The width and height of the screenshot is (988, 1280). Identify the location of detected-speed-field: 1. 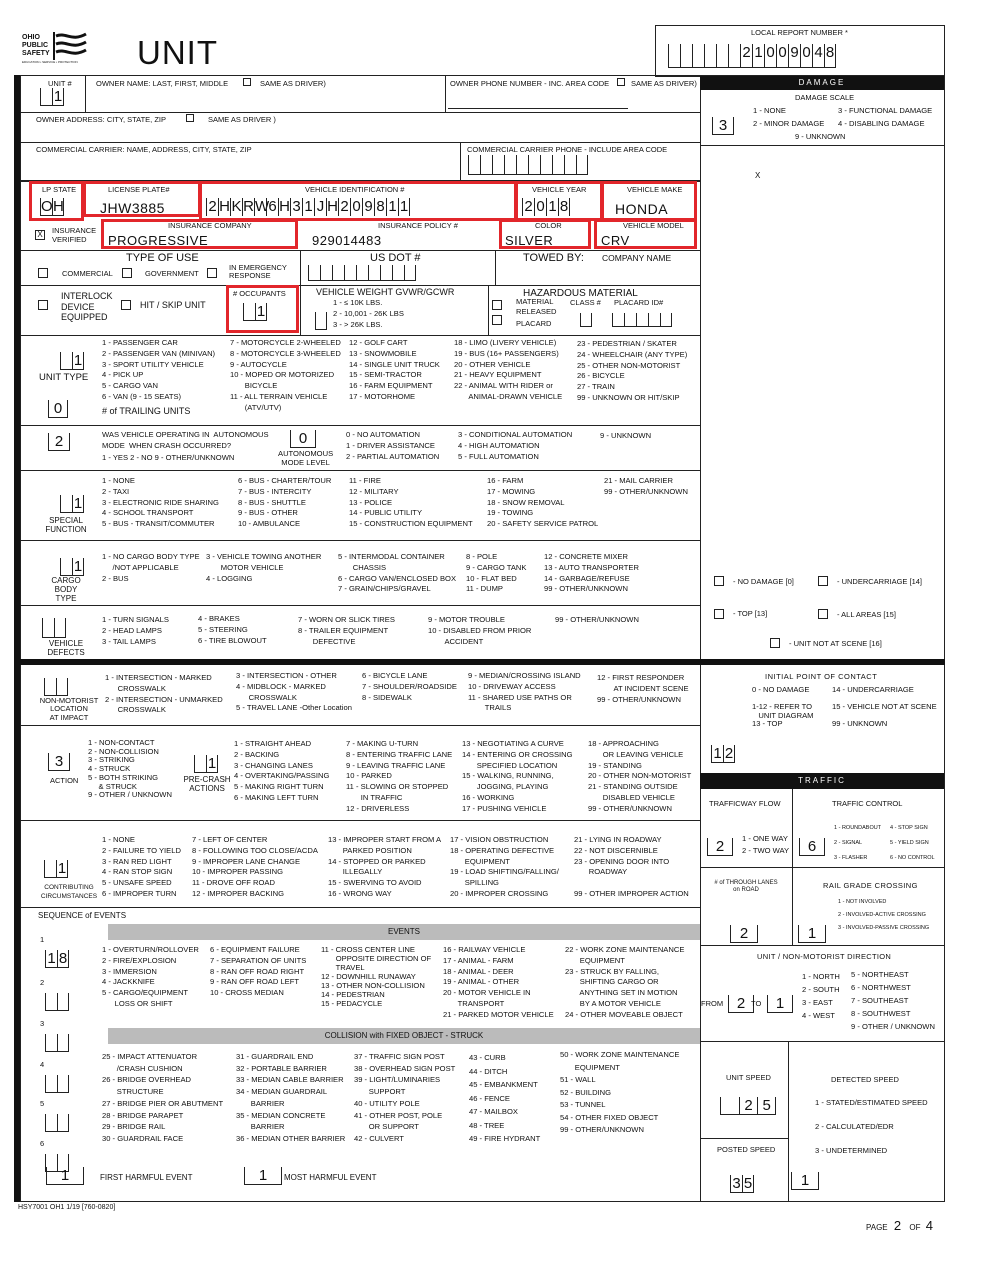
(805, 1181).